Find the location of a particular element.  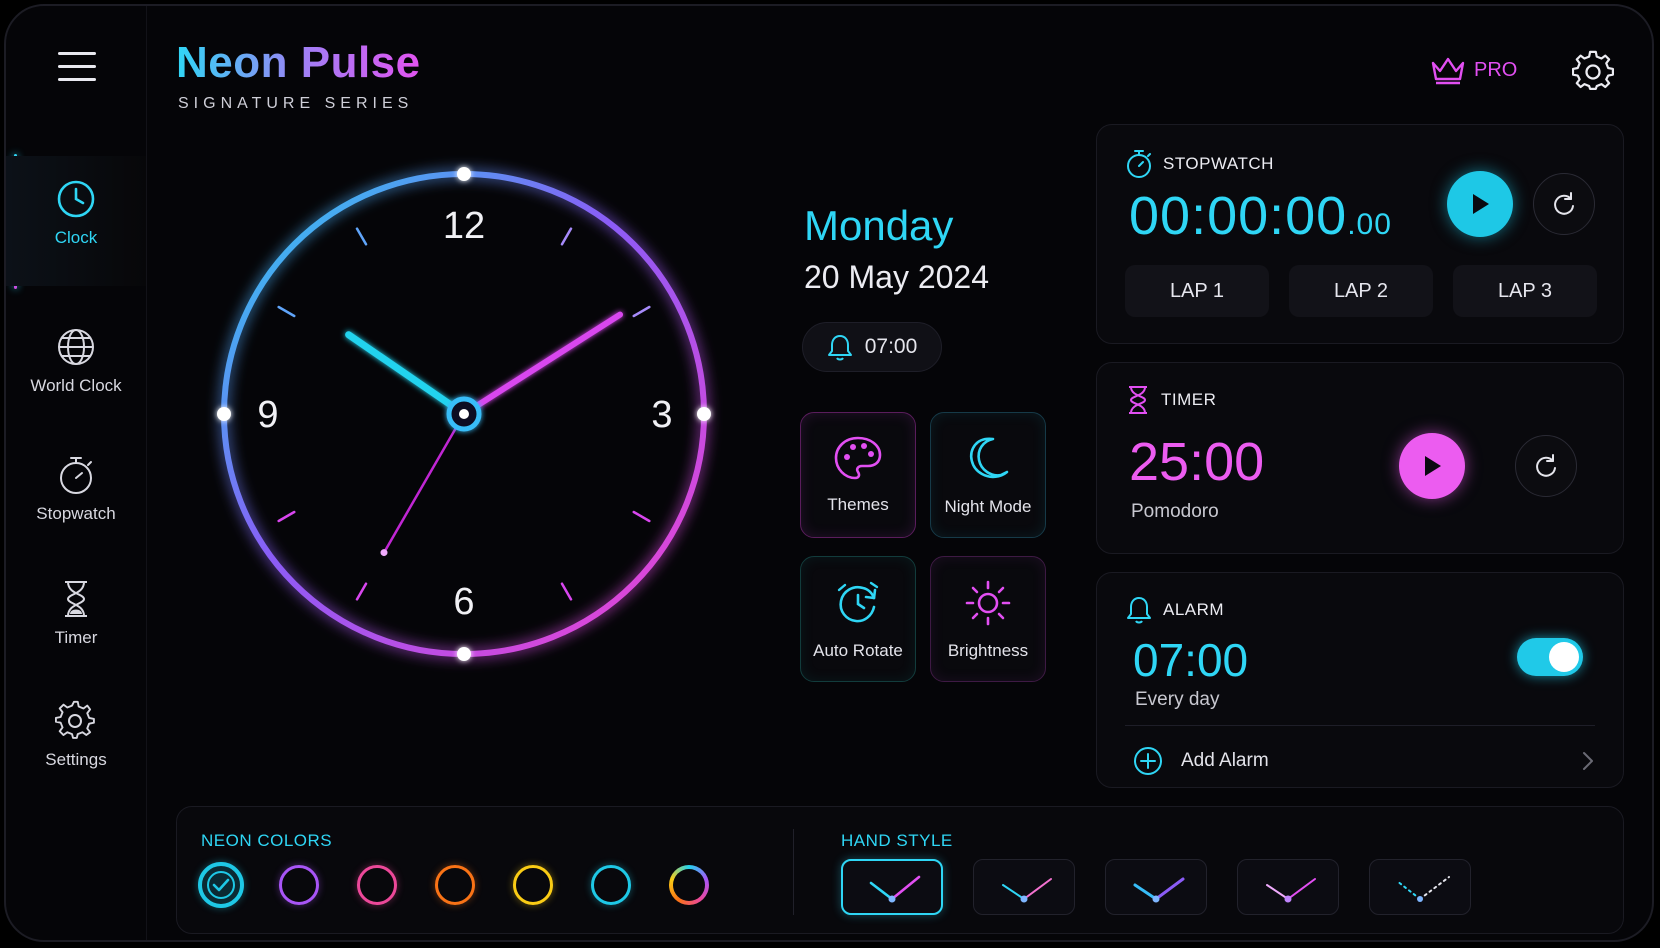

sidebar-item-clock: Clock is located at coordinates (76, 221).